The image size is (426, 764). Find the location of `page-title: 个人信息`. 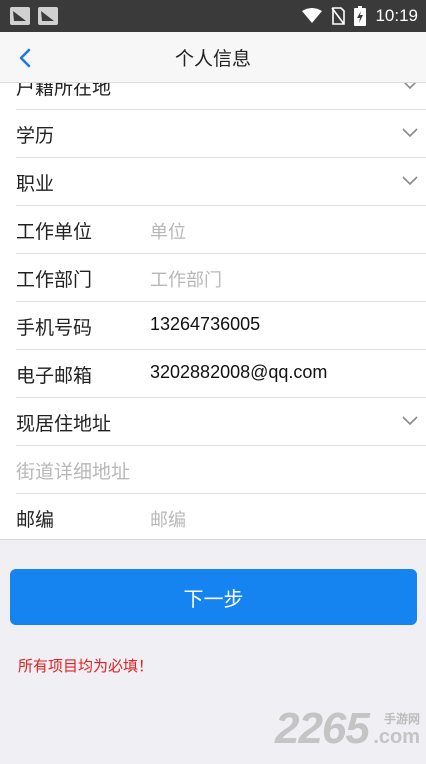

page-title: 个人信息 is located at coordinates (212, 59).